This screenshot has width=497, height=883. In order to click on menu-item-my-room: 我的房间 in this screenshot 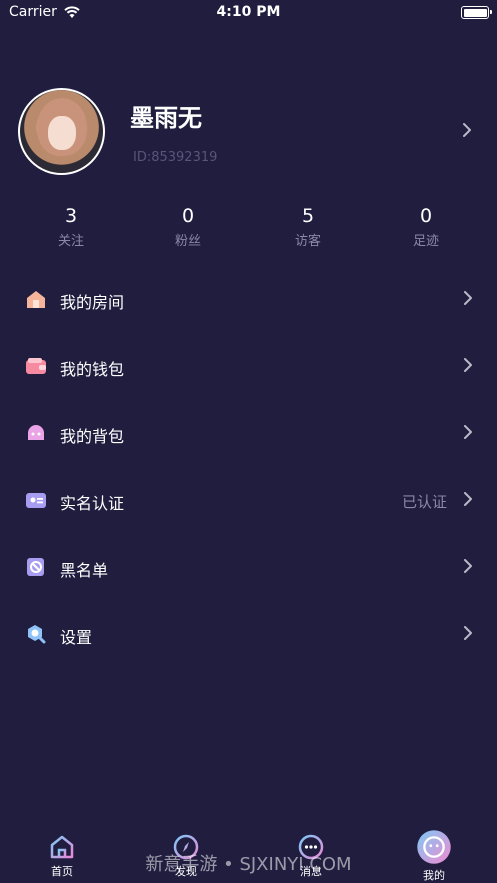, I will do `click(248, 298)`.